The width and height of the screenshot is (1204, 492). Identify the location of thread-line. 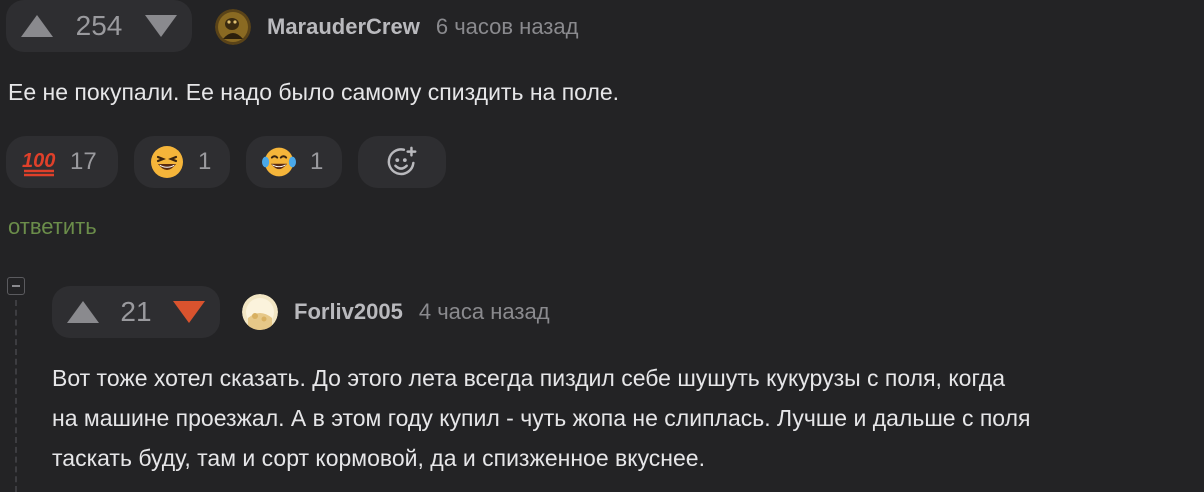
(16, 396).